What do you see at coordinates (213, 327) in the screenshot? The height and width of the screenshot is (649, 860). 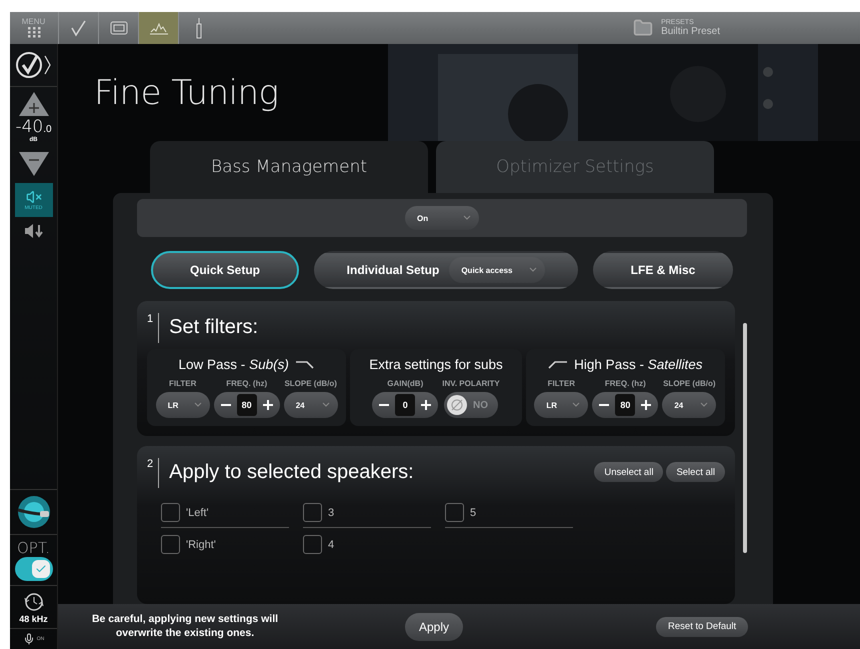 I see `section-title: Set filters:` at bounding box center [213, 327].